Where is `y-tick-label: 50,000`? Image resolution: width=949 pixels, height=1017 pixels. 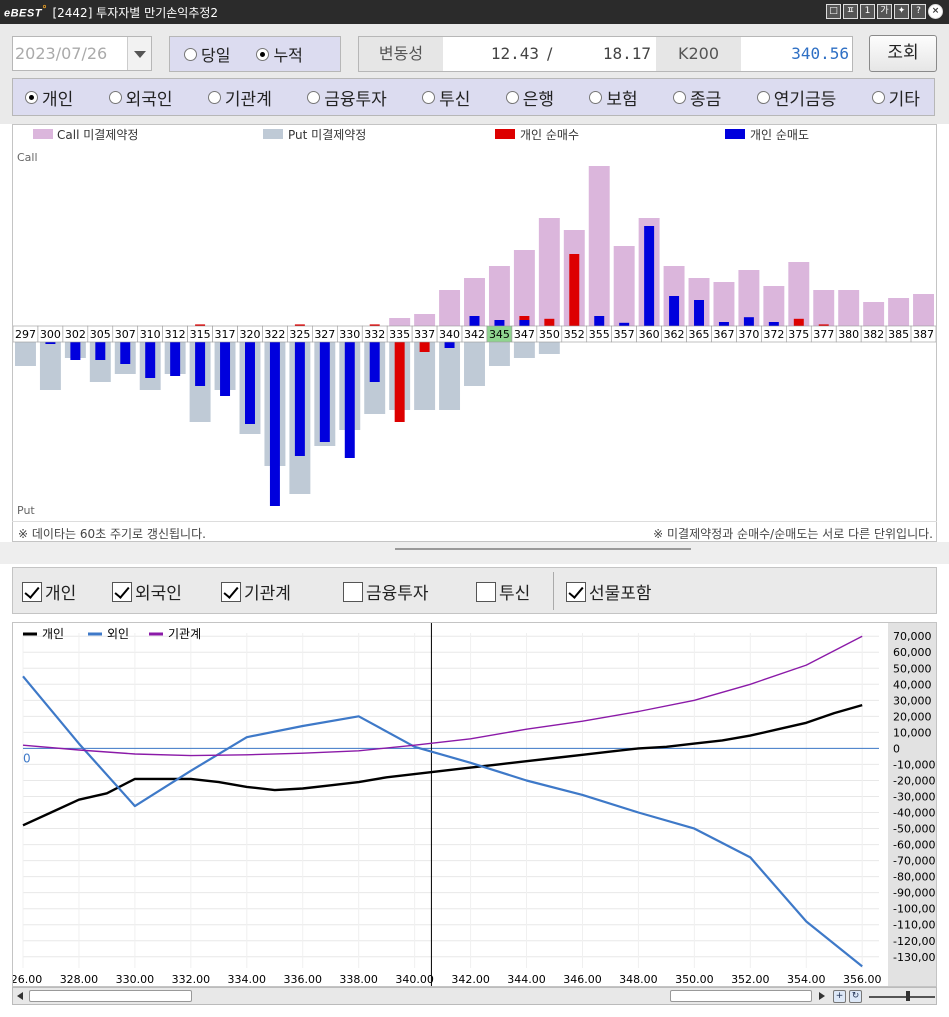
y-tick-label: 50,000 is located at coordinates (912, 668).